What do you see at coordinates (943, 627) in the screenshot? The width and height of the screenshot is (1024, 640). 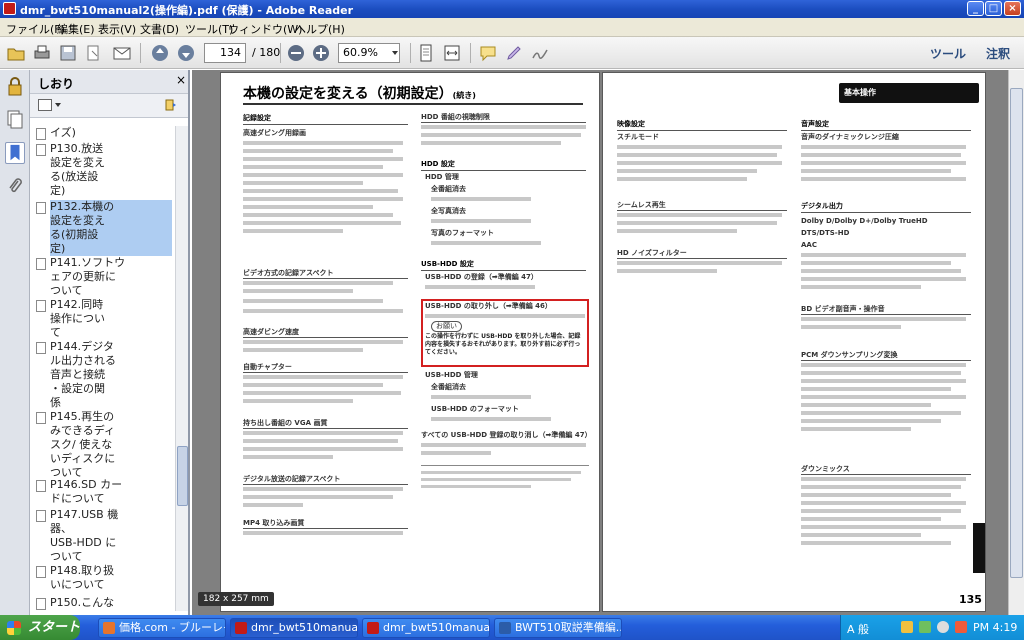 I see `volume-icon` at bounding box center [943, 627].